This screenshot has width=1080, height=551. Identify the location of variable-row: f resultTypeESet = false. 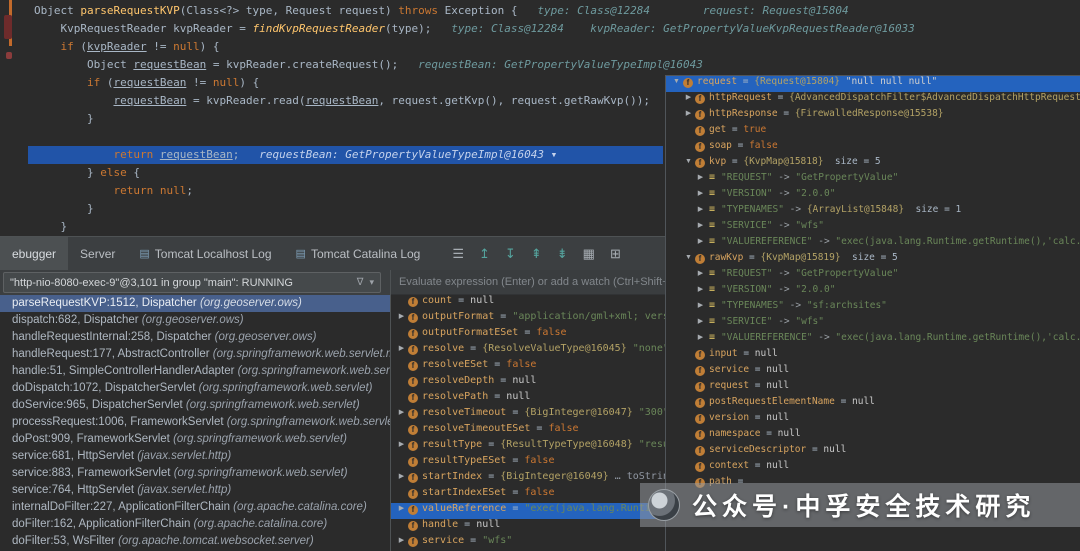
(528, 463).